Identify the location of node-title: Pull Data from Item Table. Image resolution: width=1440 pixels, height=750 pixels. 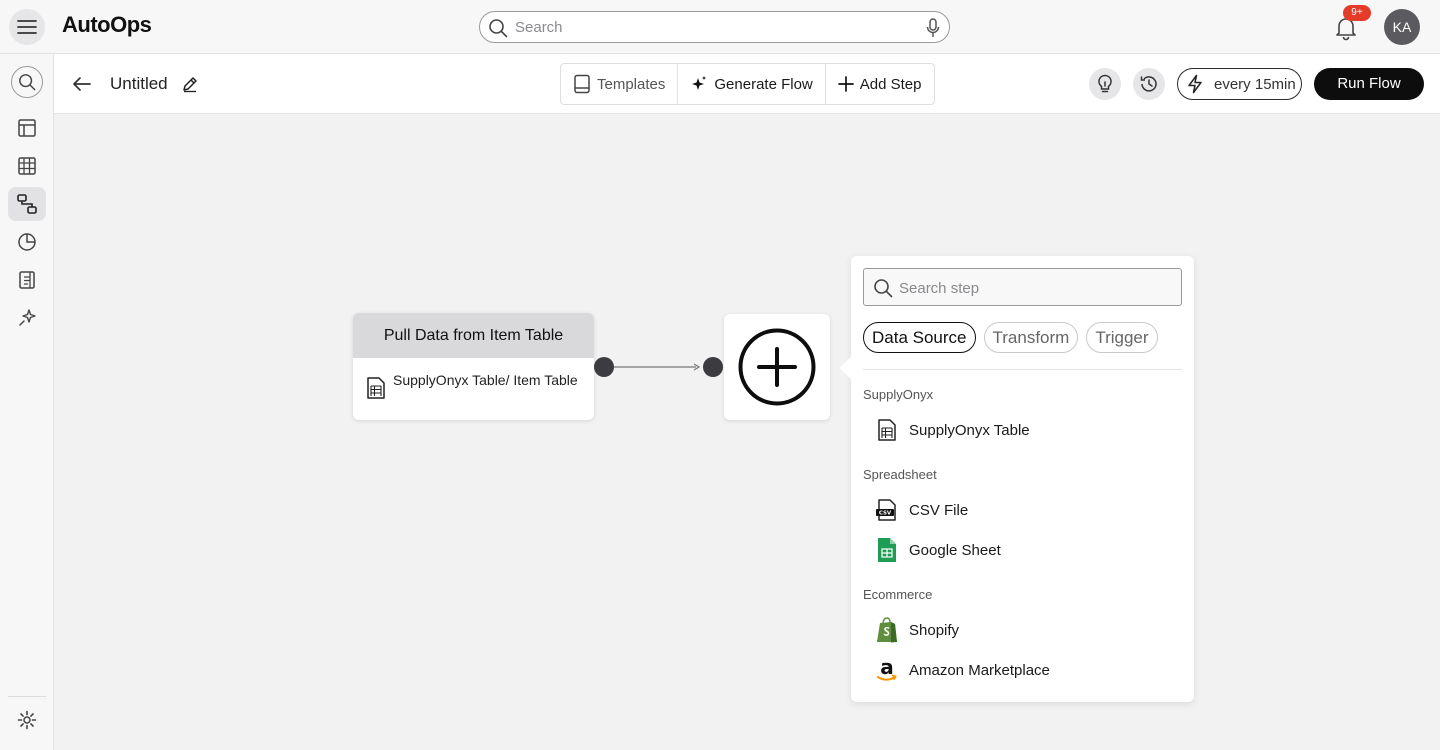
(473, 335).